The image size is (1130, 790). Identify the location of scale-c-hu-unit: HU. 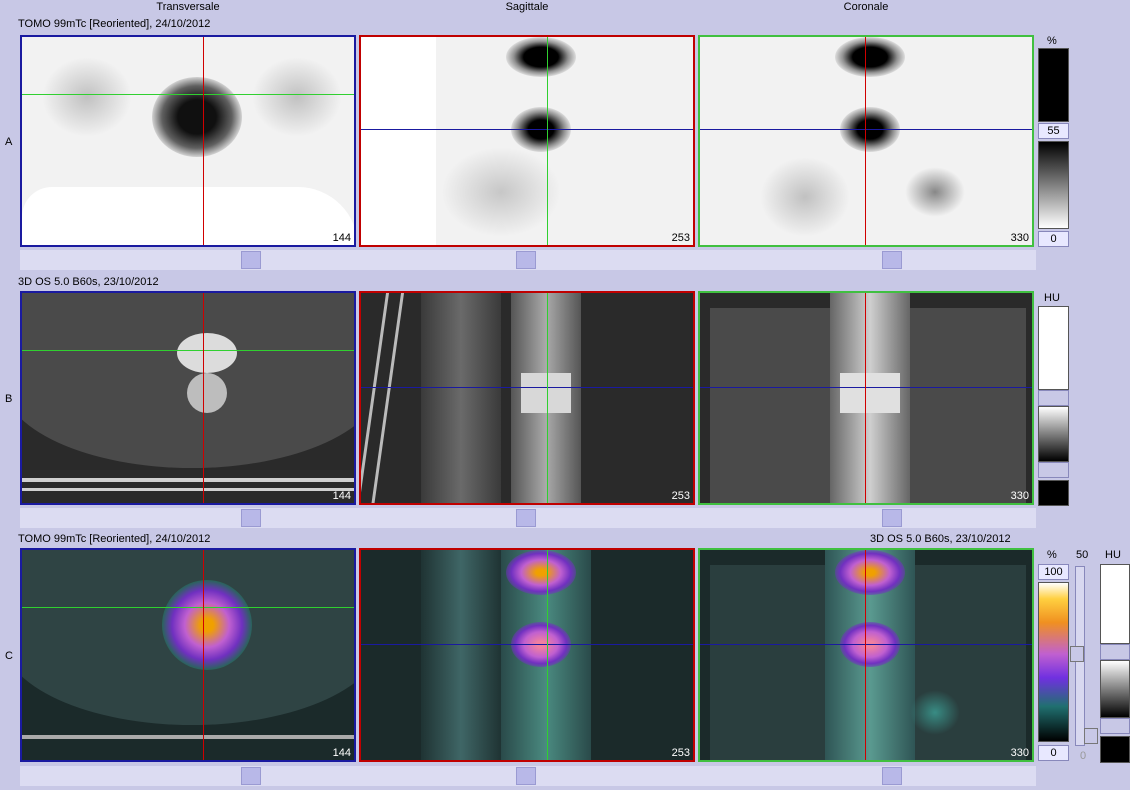
(1113, 555).